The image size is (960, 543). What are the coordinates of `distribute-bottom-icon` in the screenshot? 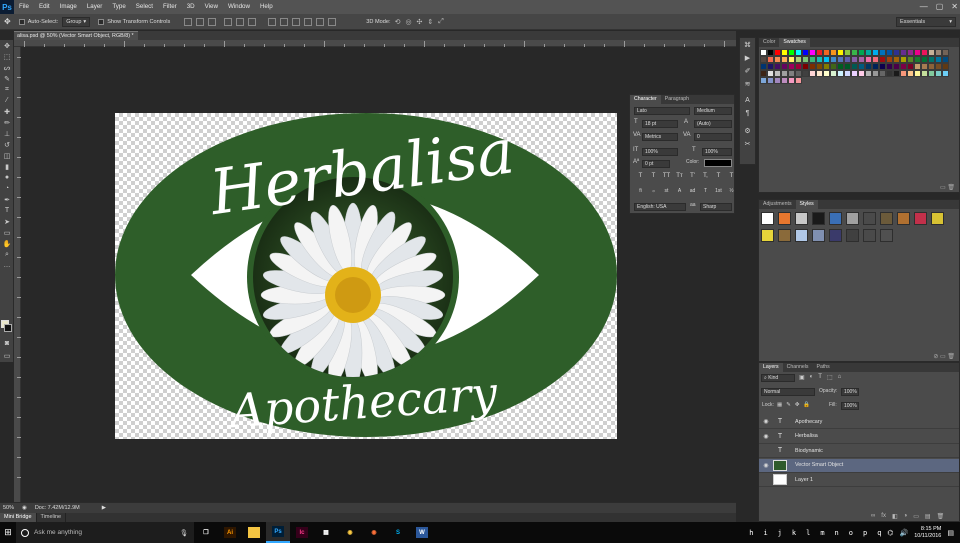 It's located at (296, 21).